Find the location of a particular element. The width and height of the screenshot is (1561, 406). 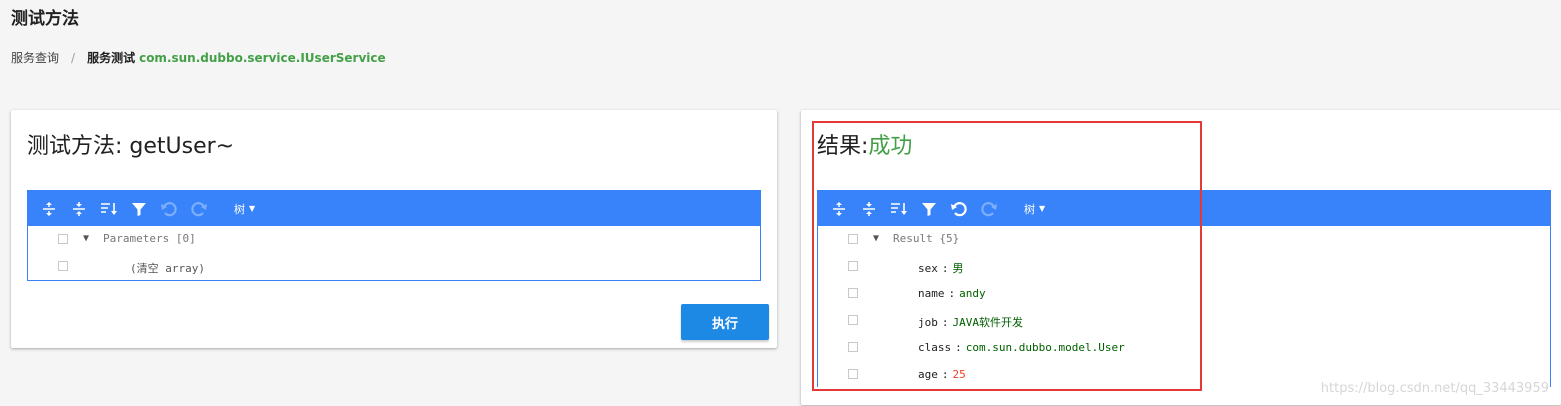

tree-root-row: ▼ Parameters [0] is located at coordinates (394, 239).